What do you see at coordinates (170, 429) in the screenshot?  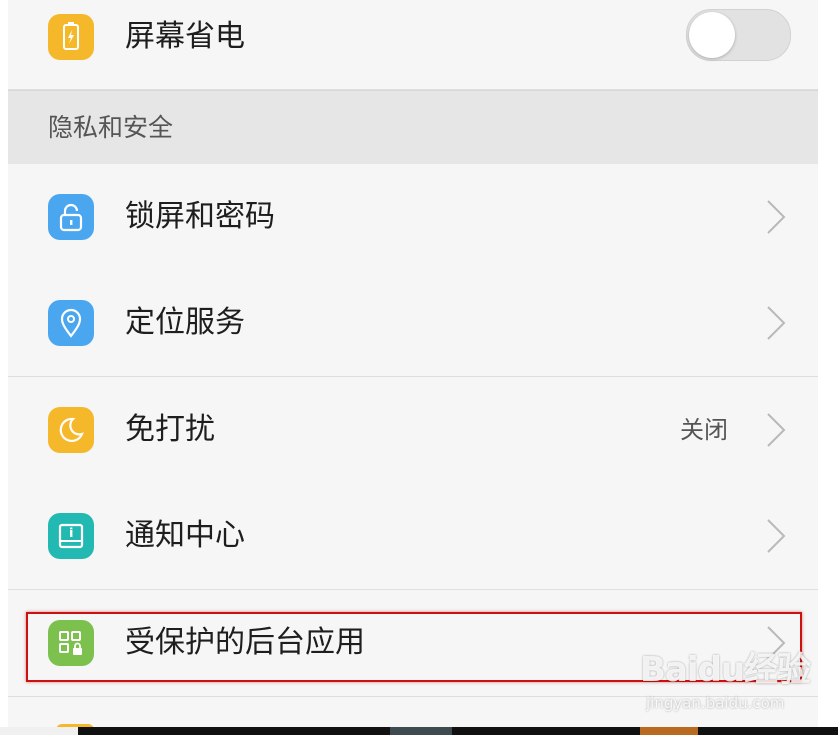 I see `row-label: 免打扰` at bounding box center [170, 429].